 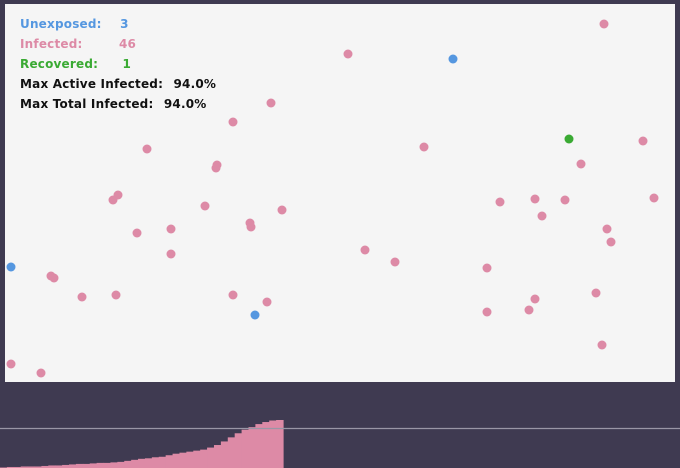 I want to click on recovered-person-dot, so click(x=569, y=139).